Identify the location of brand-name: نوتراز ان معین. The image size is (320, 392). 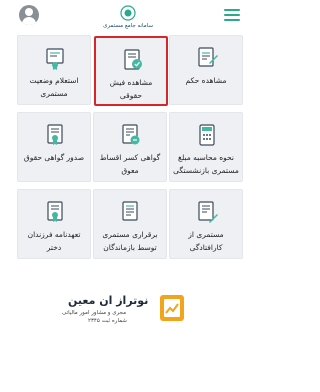
(108, 300).